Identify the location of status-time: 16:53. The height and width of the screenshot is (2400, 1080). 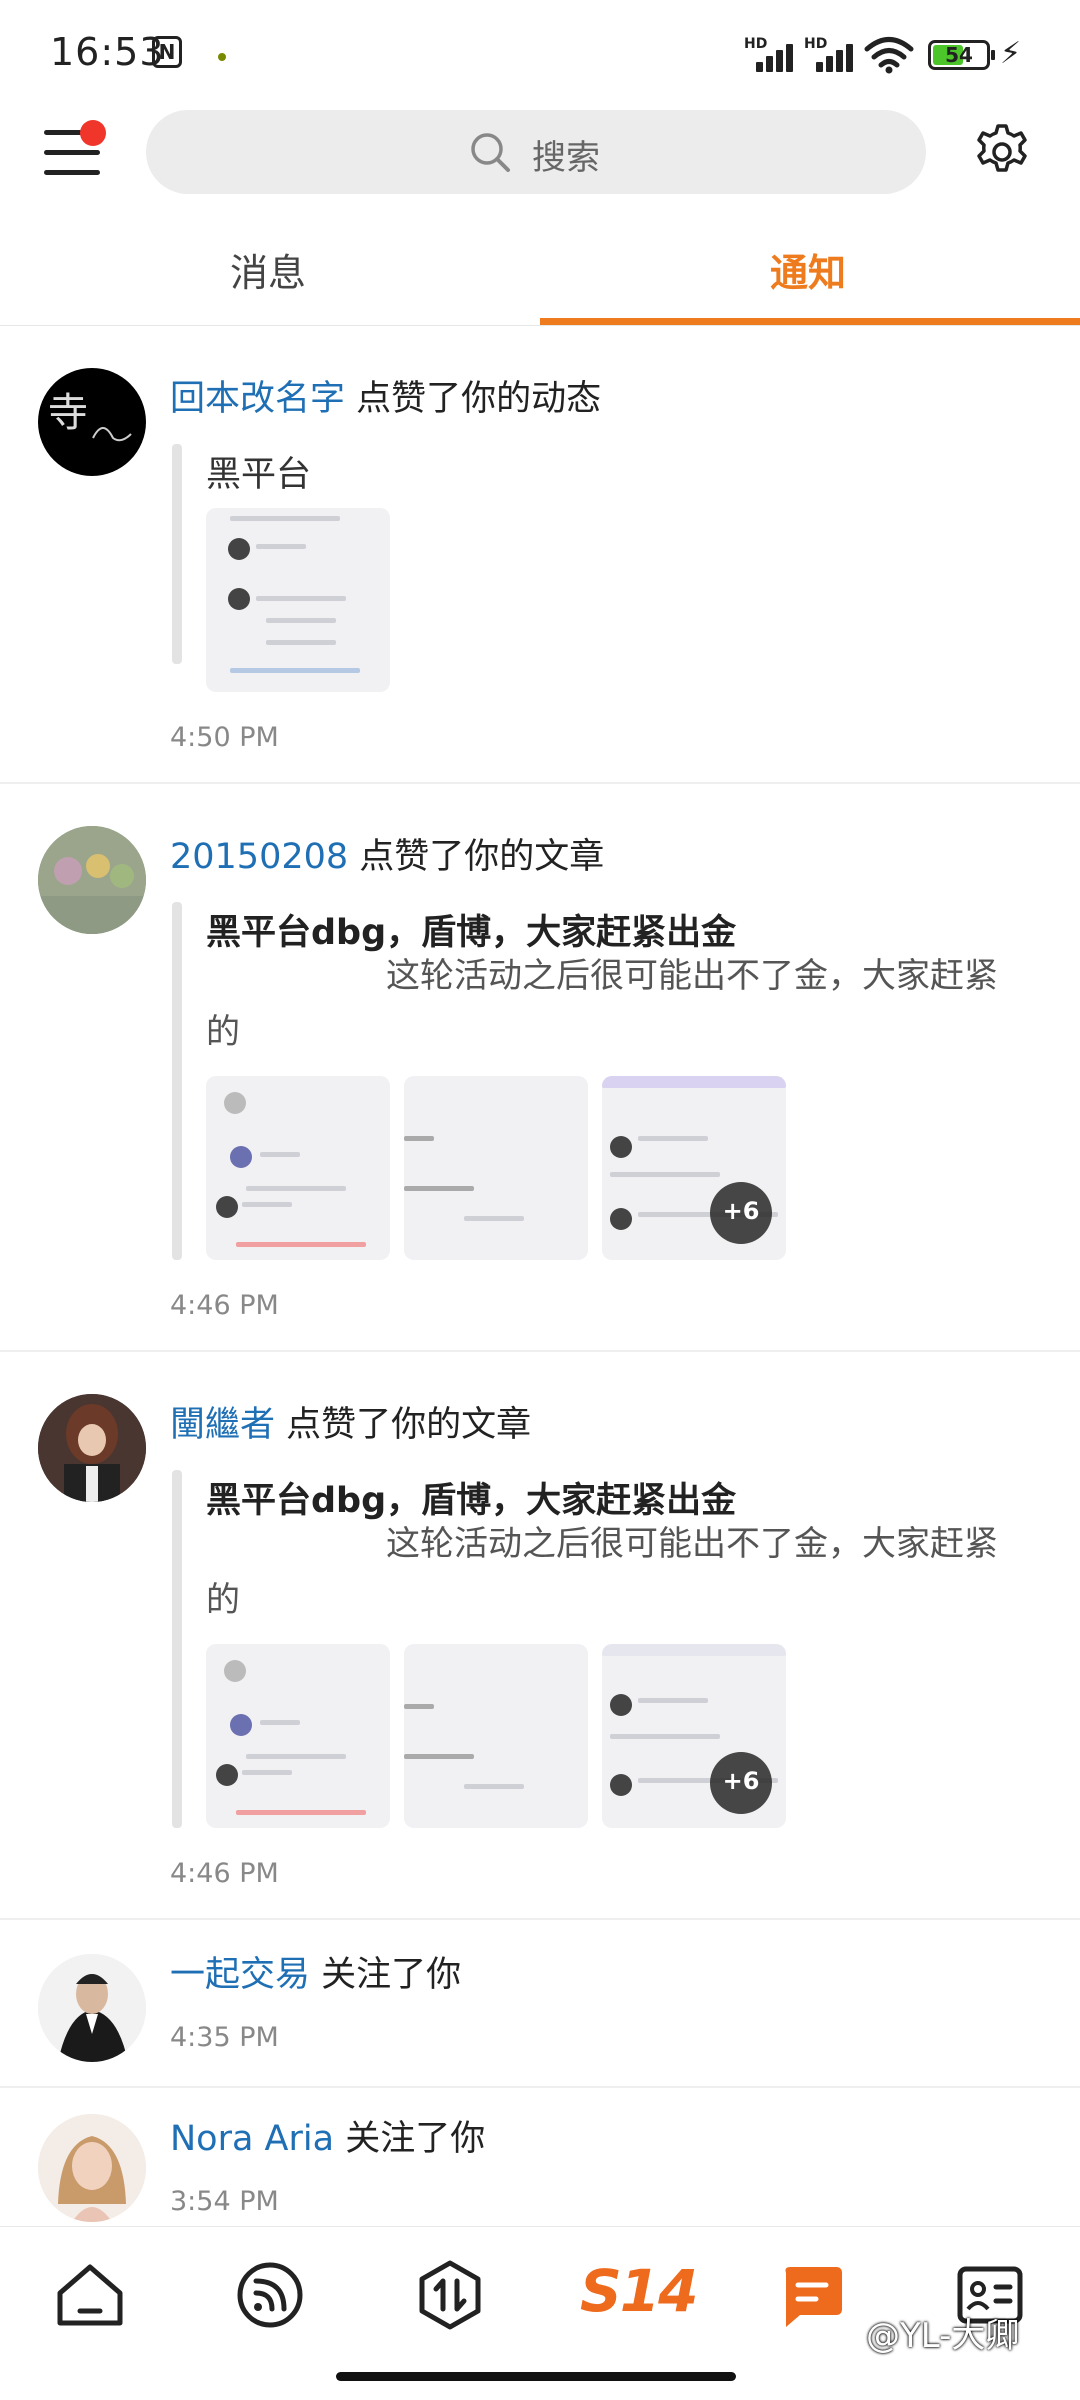
(107, 52).